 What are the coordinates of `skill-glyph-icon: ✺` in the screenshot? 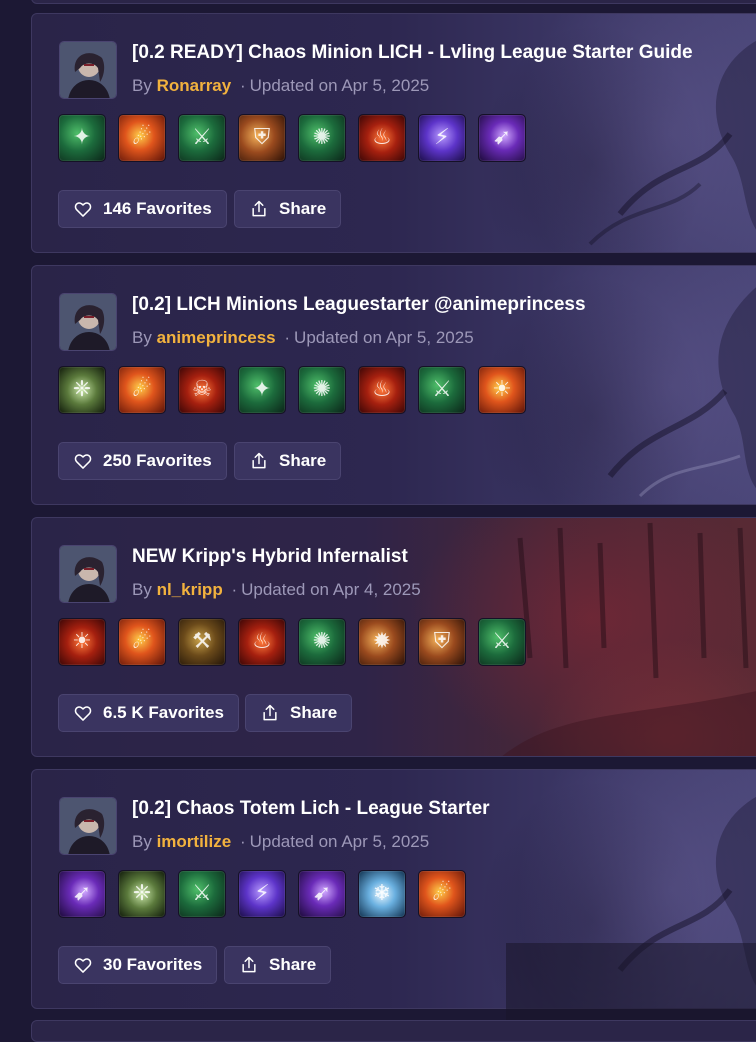 It's located at (322, 641).